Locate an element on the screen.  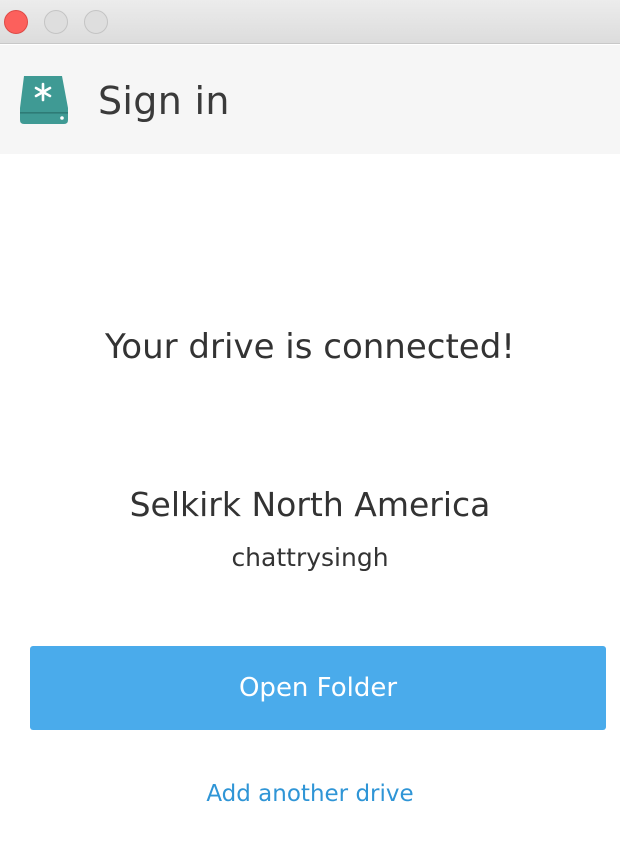
open-folder-button: Open Folder is located at coordinates (318, 688).